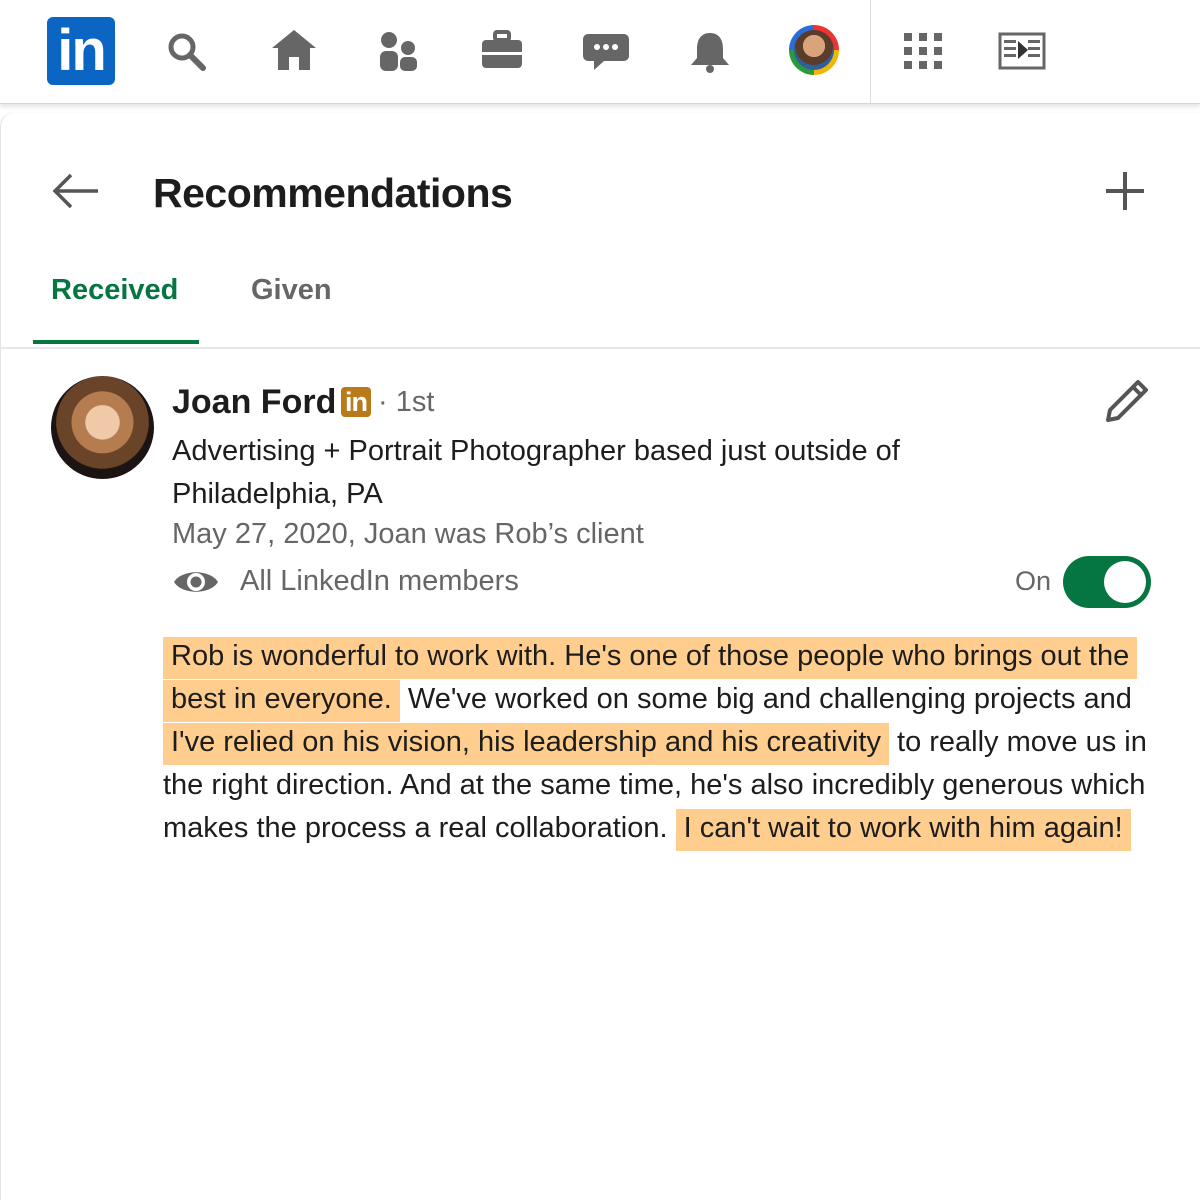 This screenshot has width=1200, height=1200. What do you see at coordinates (1125, 582) in the screenshot?
I see `toggle-knob` at bounding box center [1125, 582].